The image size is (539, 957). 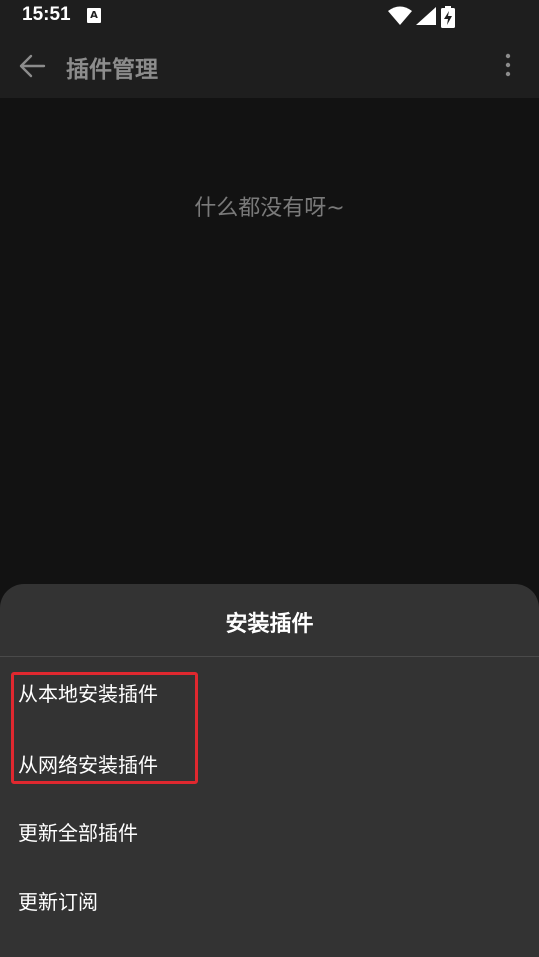 I want to click on update-subscription-item: 更新订阅, so click(x=58, y=900).